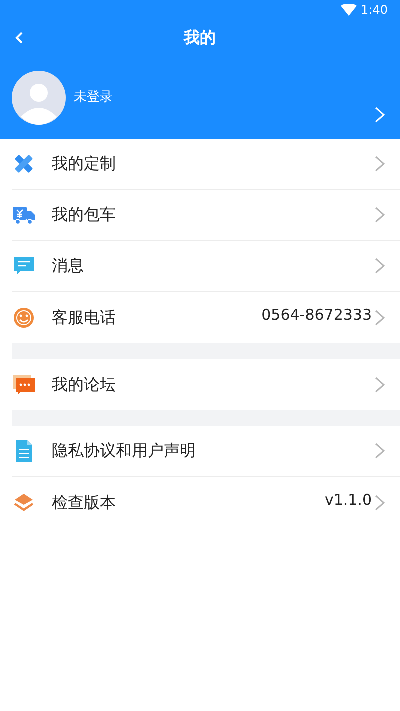  Describe the element at coordinates (349, 10) in the screenshot. I see `wifi-icon` at that location.